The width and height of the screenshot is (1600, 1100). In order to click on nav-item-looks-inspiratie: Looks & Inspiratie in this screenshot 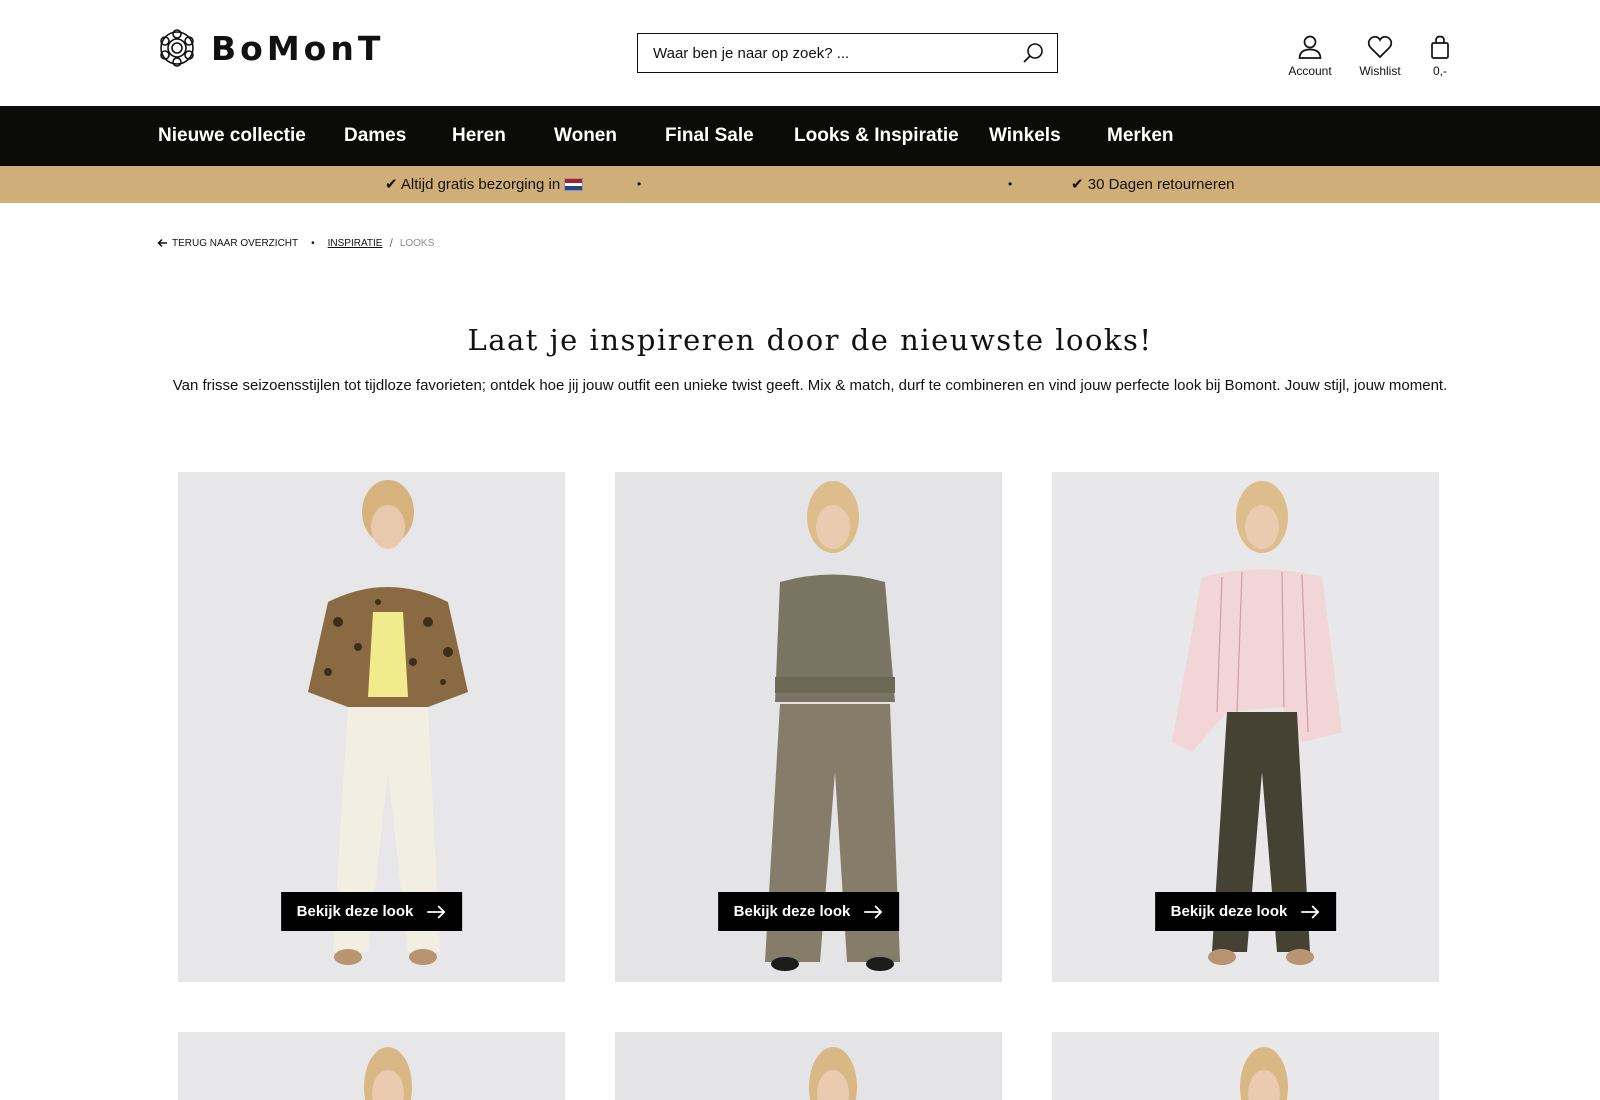, I will do `click(876, 136)`.